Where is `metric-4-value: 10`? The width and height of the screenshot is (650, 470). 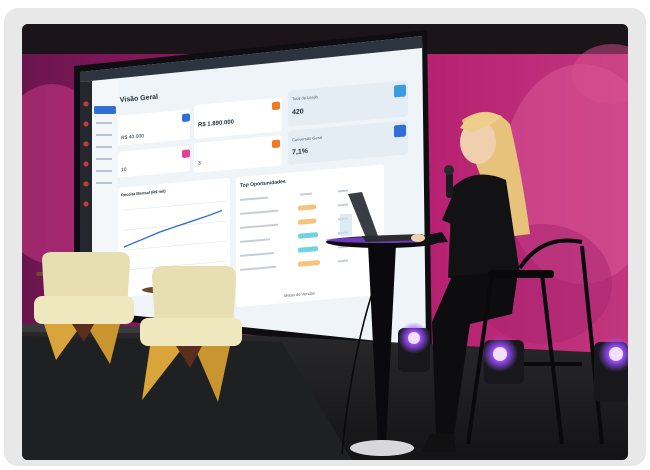 metric-4-value: 10 is located at coordinates (124, 170).